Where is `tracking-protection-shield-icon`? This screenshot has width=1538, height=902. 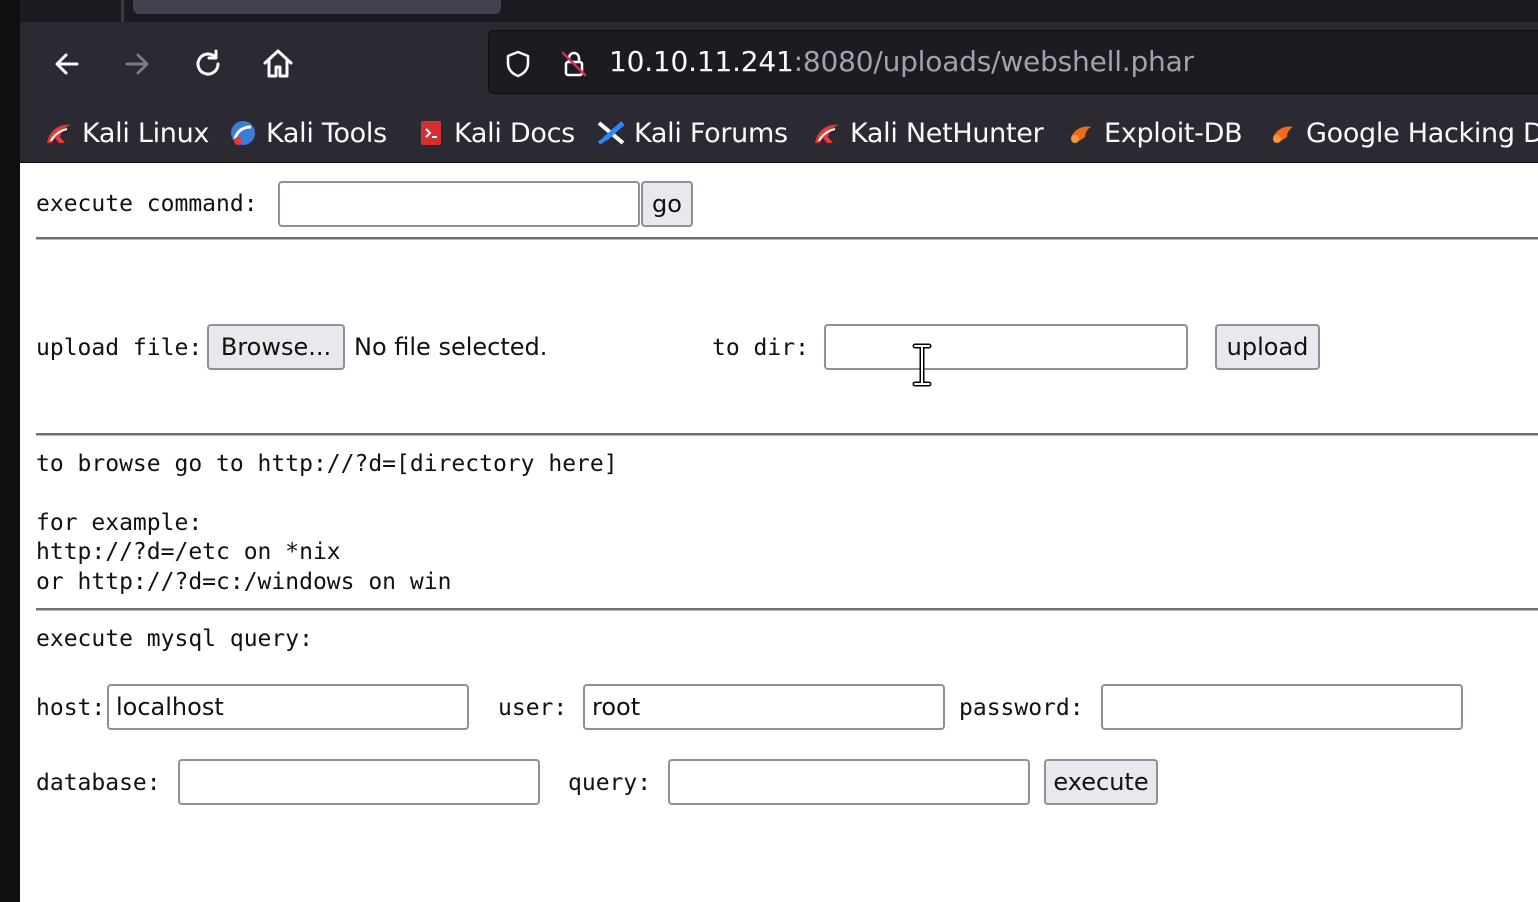
tracking-protection-shield-icon is located at coordinates (518, 64).